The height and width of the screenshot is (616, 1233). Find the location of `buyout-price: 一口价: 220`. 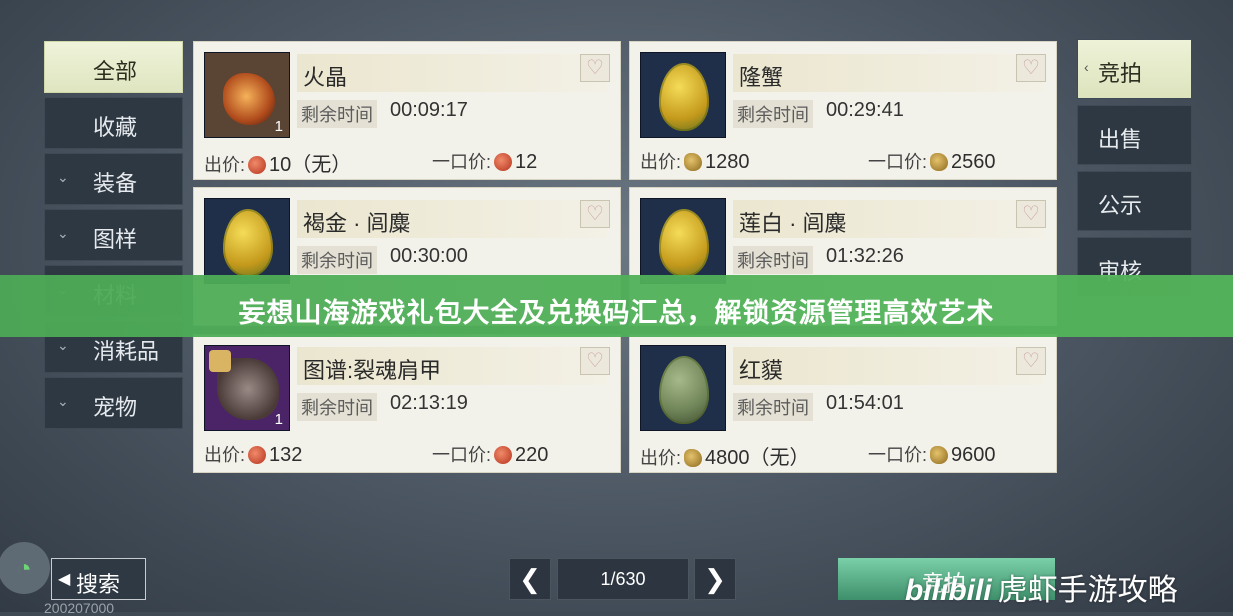

buyout-price: 一口价: 220 is located at coordinates (490, 454).